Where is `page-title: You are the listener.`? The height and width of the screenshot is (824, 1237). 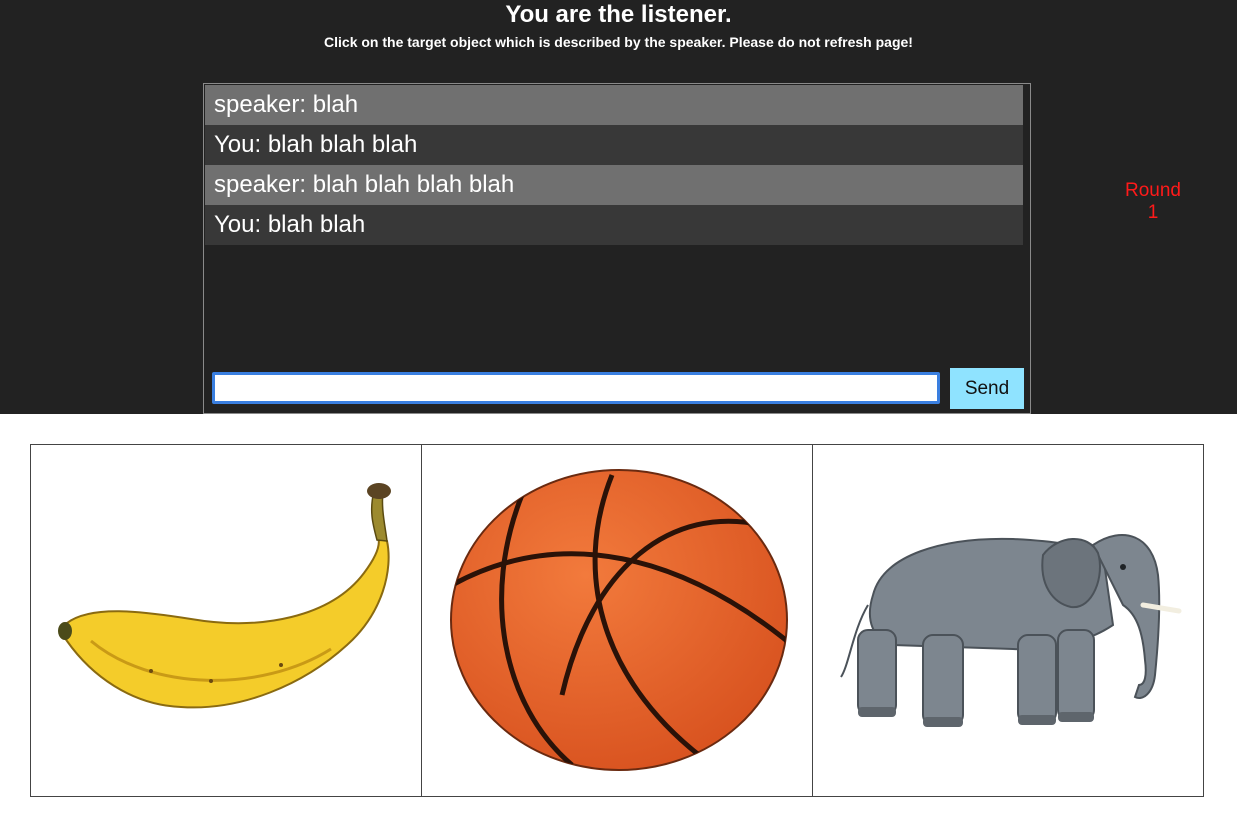
page-title: You are the listener. is located at coordinates (618, 14).